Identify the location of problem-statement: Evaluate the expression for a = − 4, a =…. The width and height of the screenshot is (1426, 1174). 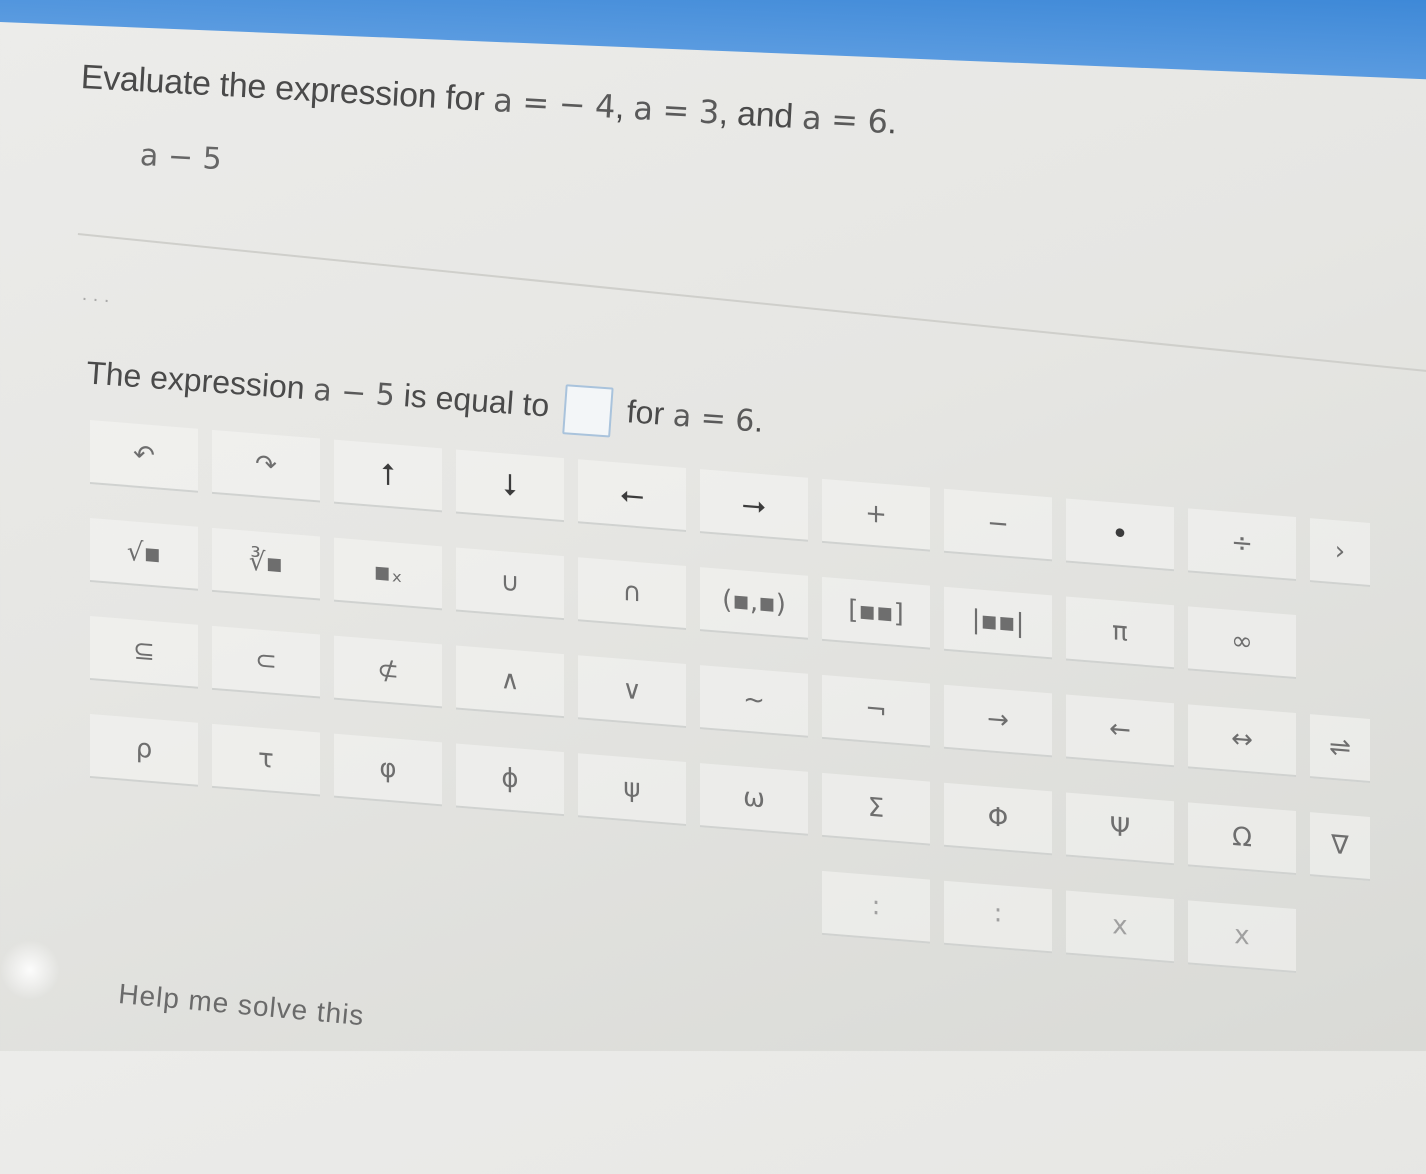
(530, 102).